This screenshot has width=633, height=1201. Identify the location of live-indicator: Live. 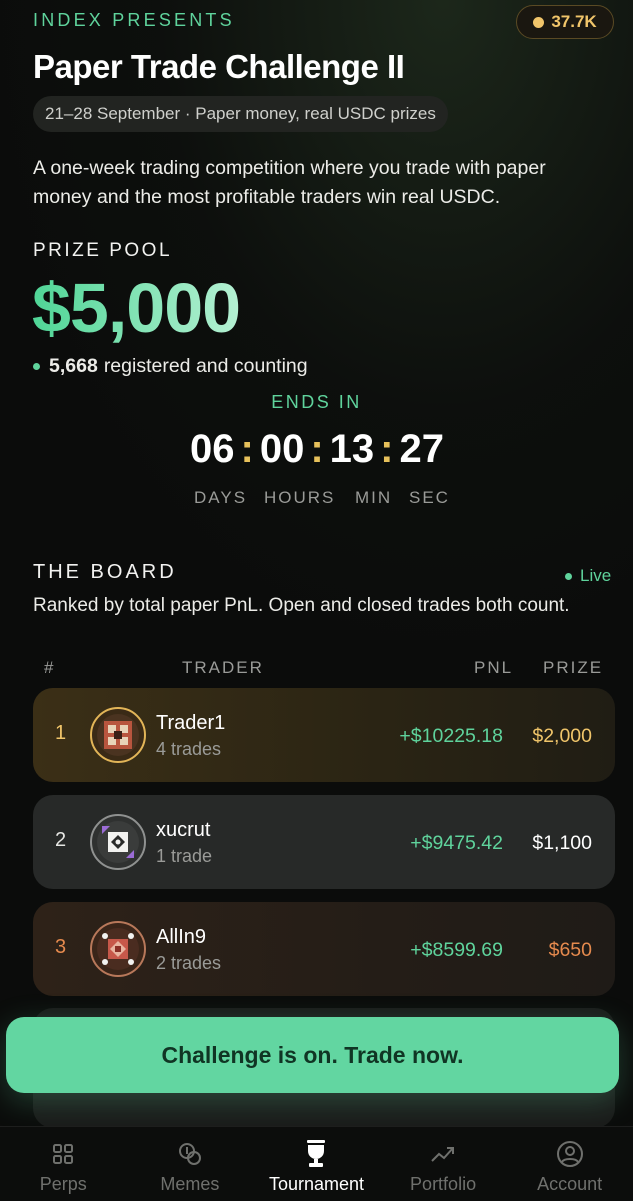
(588, 576).